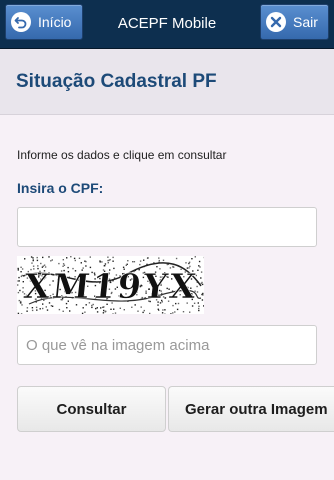  What do you see at coordinates (251, 409) in the screenshot?
I see `generate-new-image-button: Gerar outra Imagem` at bounding box center [251, 409].